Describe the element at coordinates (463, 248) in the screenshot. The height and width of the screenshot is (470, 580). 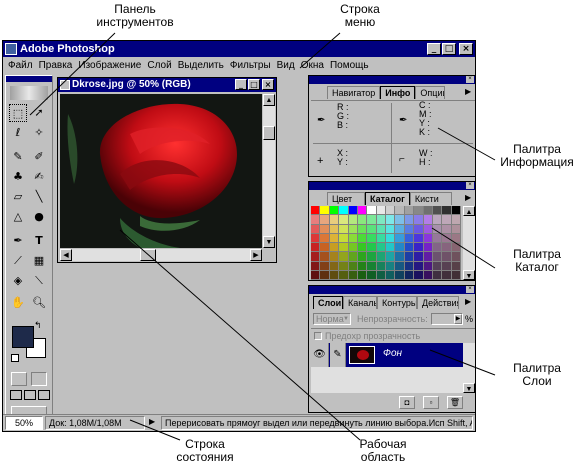
I see `line-catalog` at that location.